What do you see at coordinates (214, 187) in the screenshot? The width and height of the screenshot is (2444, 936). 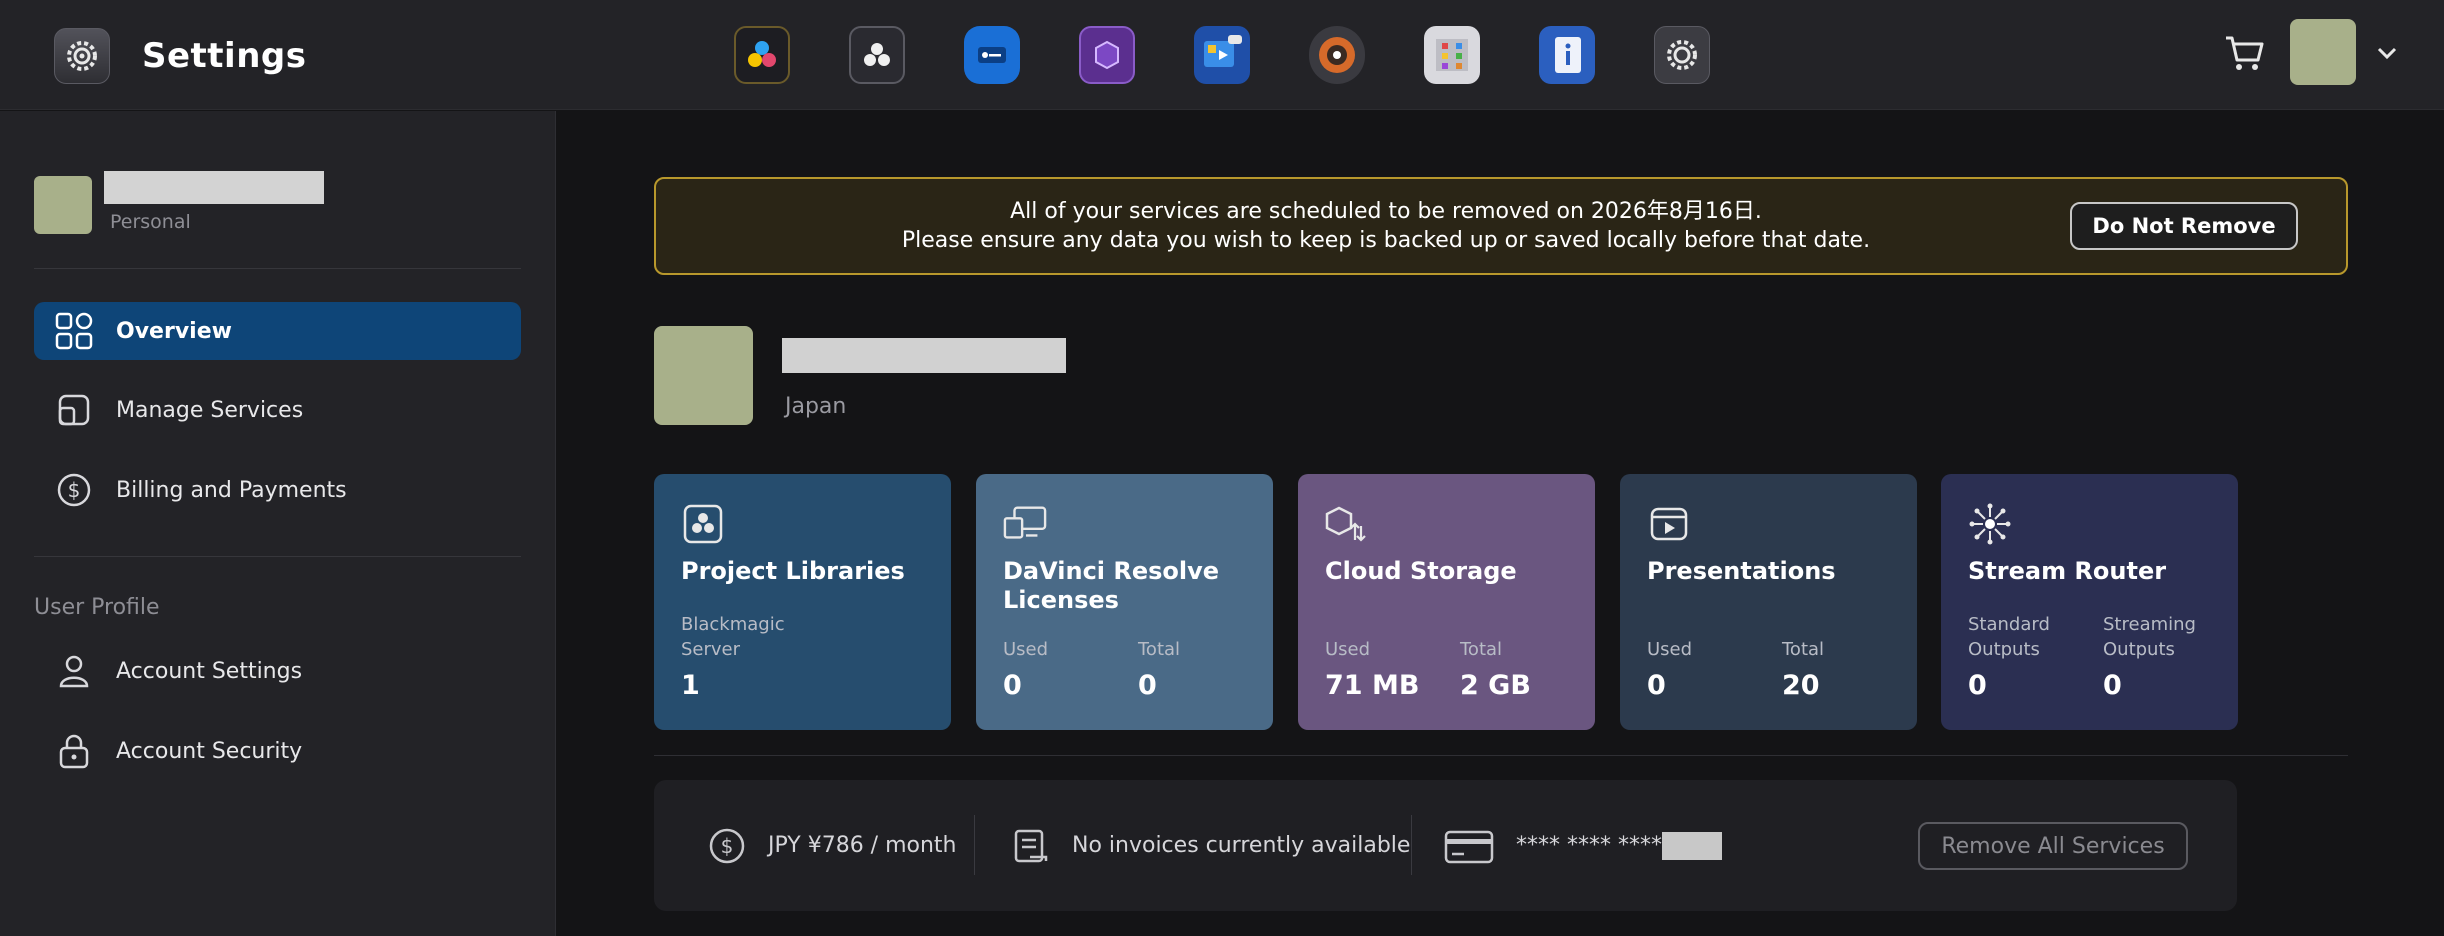 I see `profile-name-redacted` at bounding box center [214, 187].